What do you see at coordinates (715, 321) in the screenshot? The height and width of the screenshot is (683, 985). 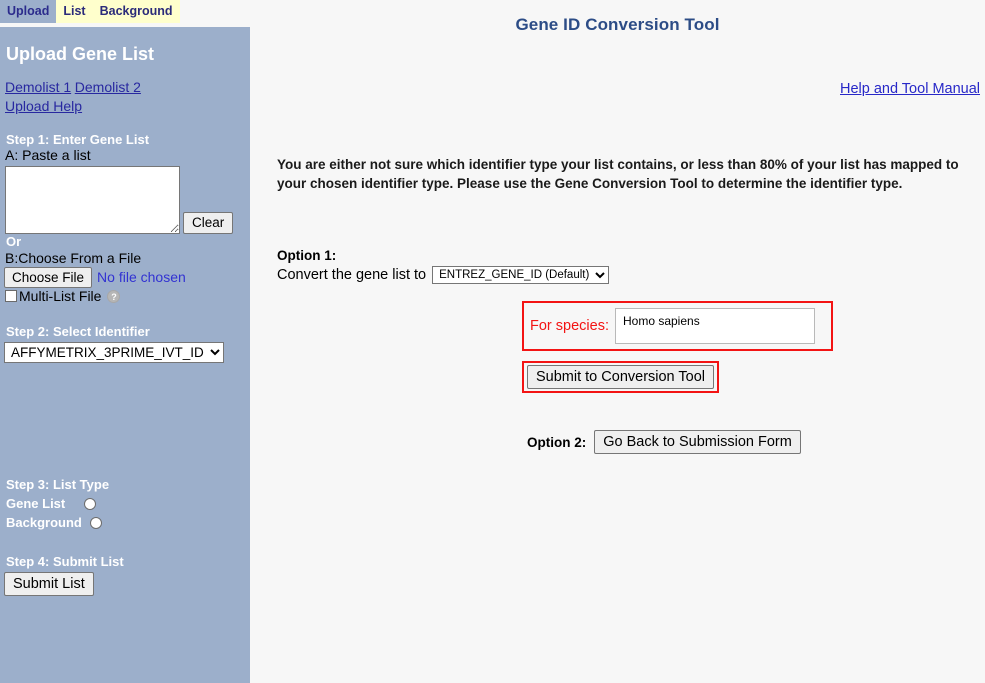 I see `species-option-homo-sapiens: Homo sapiens` at bounding box center [715, 321].